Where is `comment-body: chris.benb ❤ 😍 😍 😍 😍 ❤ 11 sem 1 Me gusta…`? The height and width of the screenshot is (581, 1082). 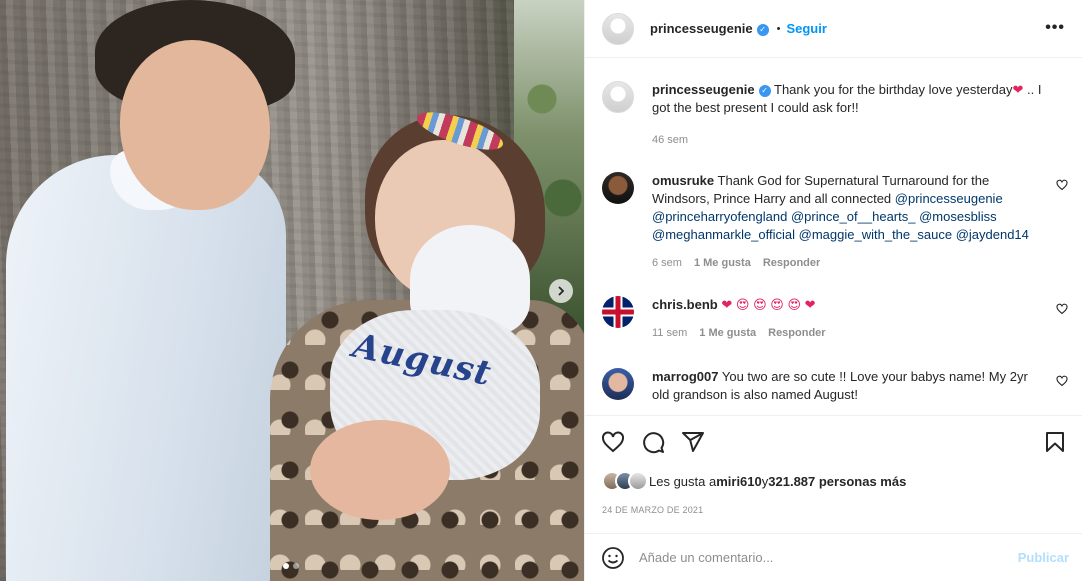
comment-body: chris.benb ❤ 😍 😍 😍 😍 ❤ 11 sem 1 Me gusta… is located at coordinates (847, 319).